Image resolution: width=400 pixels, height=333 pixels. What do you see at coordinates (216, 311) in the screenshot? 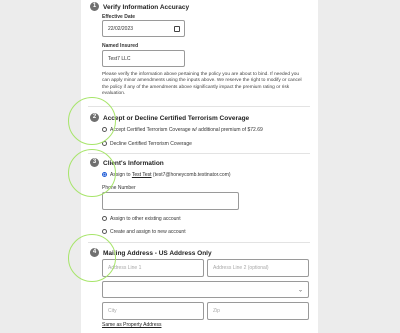
I see `zip-placeholder: Zip` at bounding box center [216, 311].